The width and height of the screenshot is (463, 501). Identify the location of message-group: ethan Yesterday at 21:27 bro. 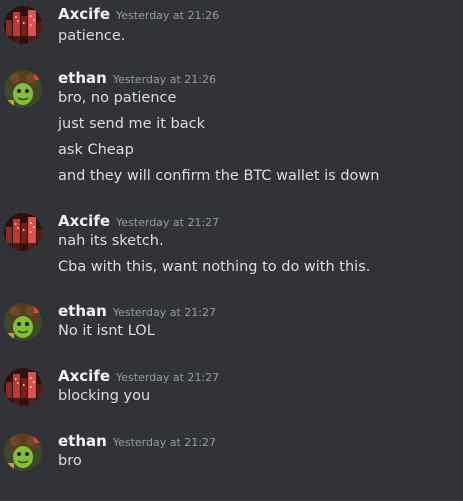
(231, 452).